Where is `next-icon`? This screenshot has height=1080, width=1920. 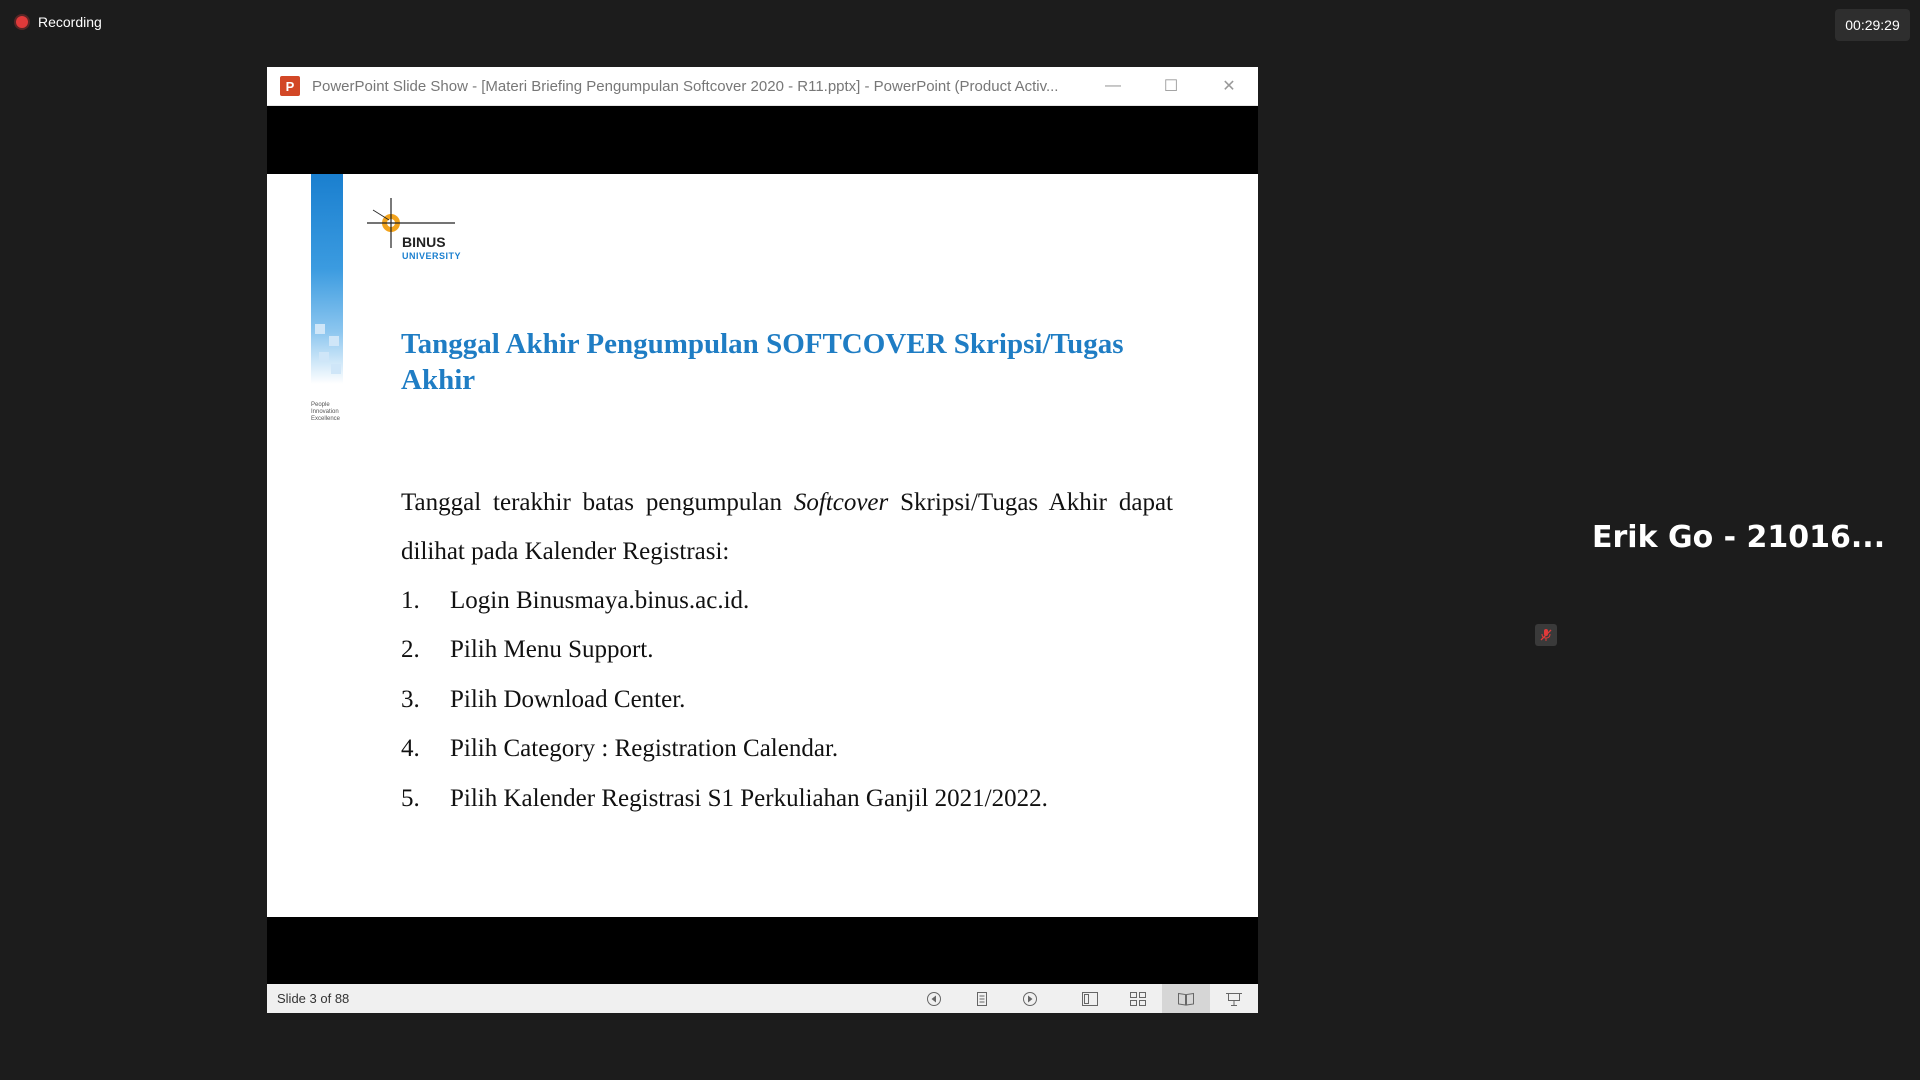 next-icon is located at coordinates (1030, 998).